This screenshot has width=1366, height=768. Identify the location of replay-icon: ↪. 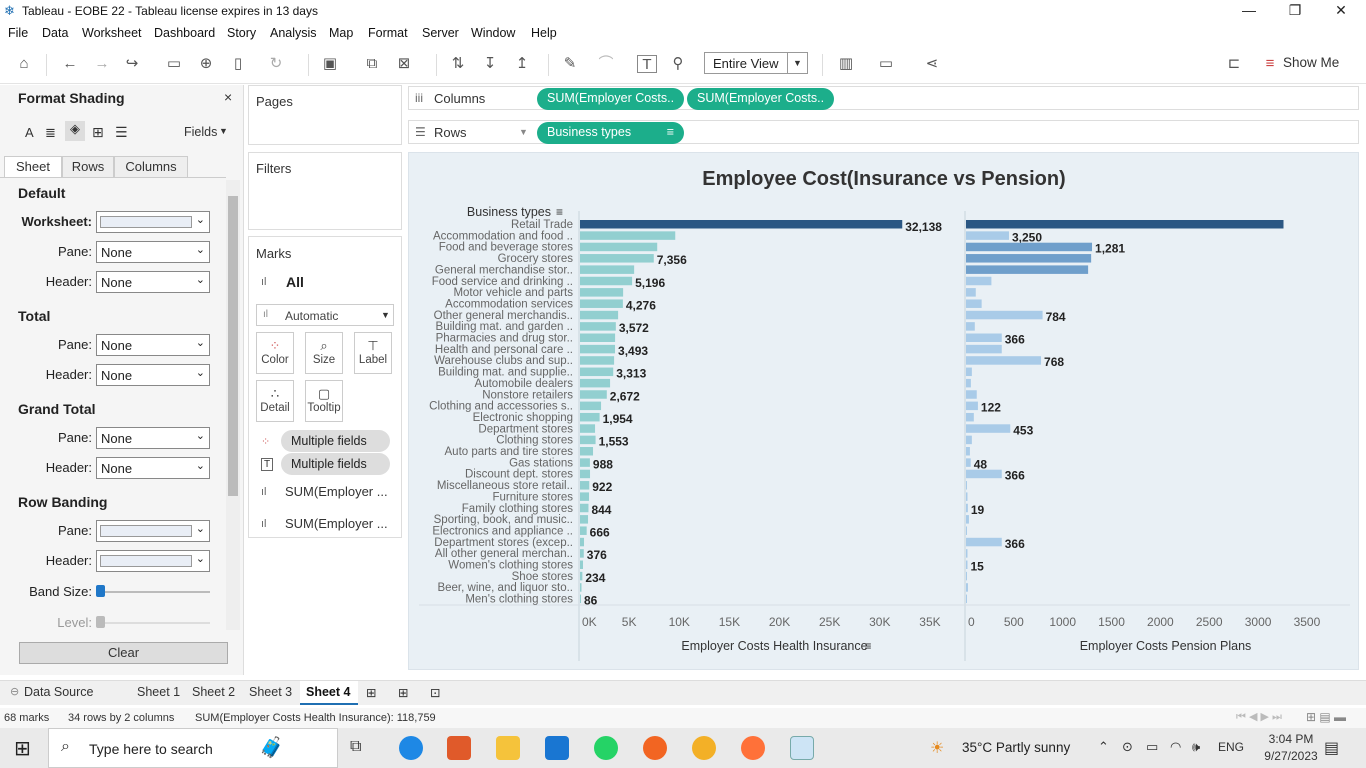
(132, 64).